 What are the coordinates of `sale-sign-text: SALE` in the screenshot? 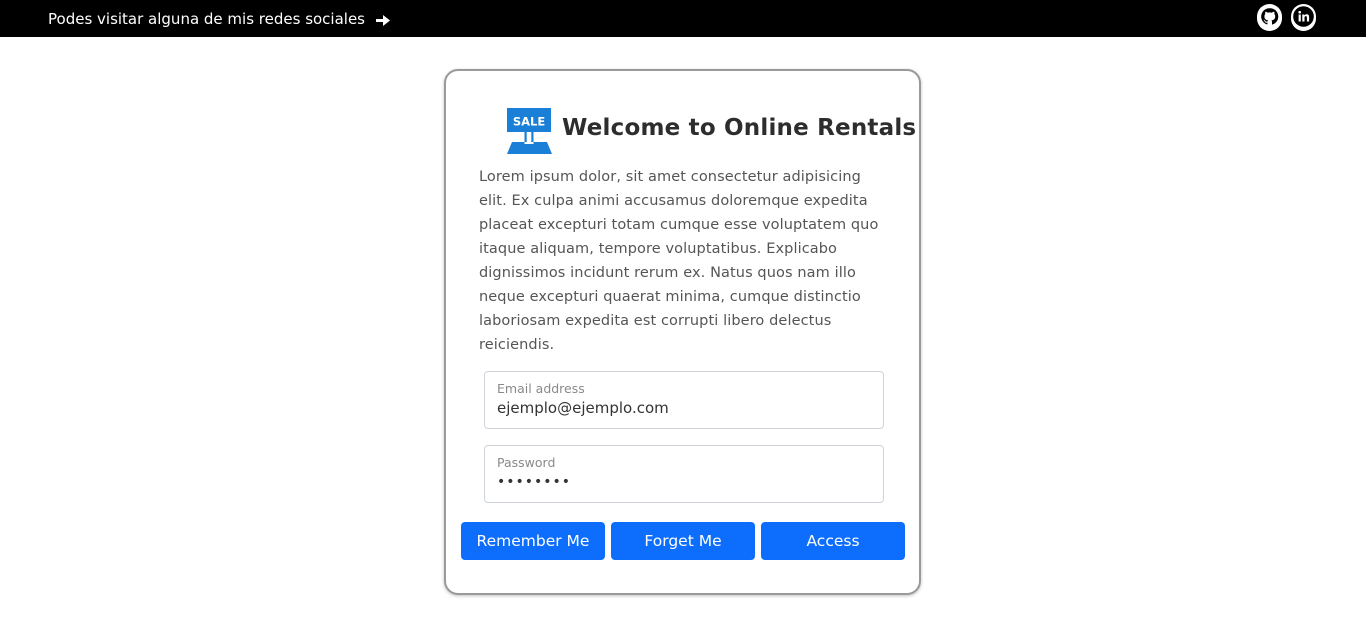 It's located at (529, 122).